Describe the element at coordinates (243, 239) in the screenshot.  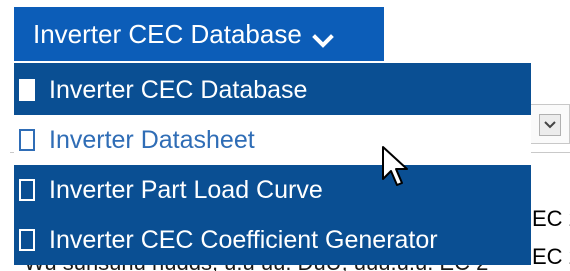
I see `menu-item-label: Inverter CEC Coefficient Generator` at that location.